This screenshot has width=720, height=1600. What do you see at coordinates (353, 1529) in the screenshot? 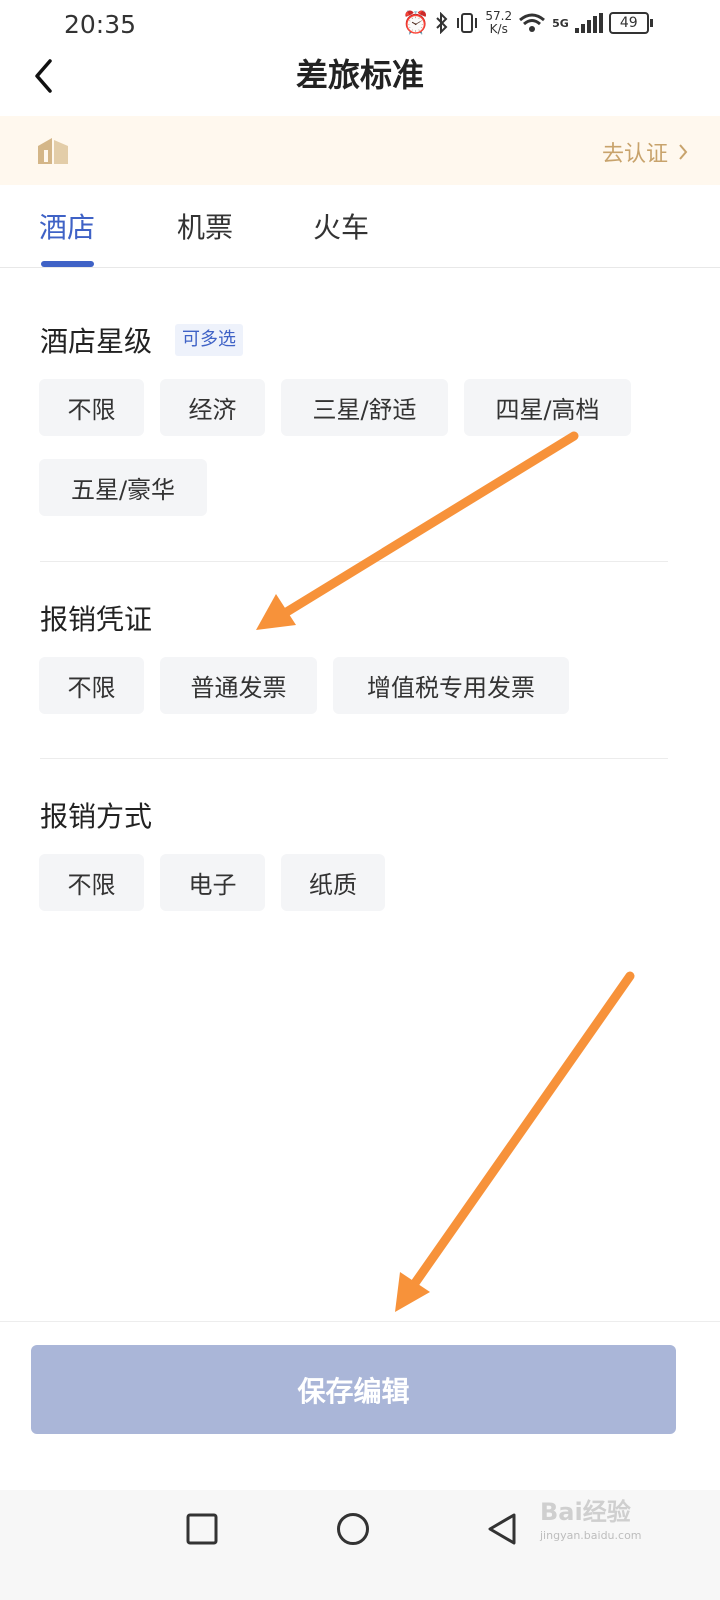
I see `home-icon` at bounding box center [353, 1529].